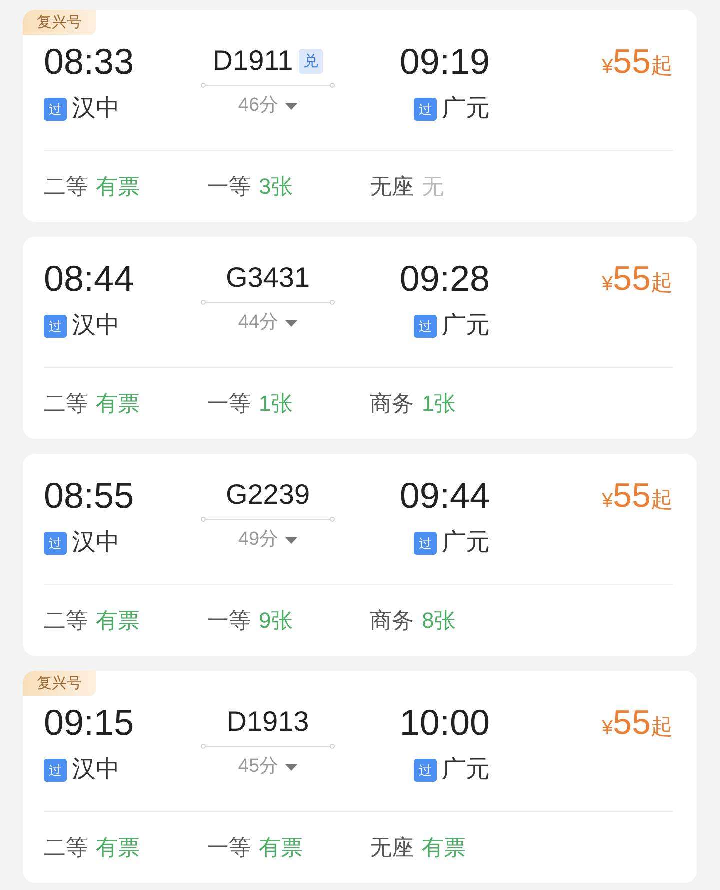  What do you see at coordinates (439, 621) in the screenshot?
I see `seat-availability: 8张` at bounding box center [439, 621].